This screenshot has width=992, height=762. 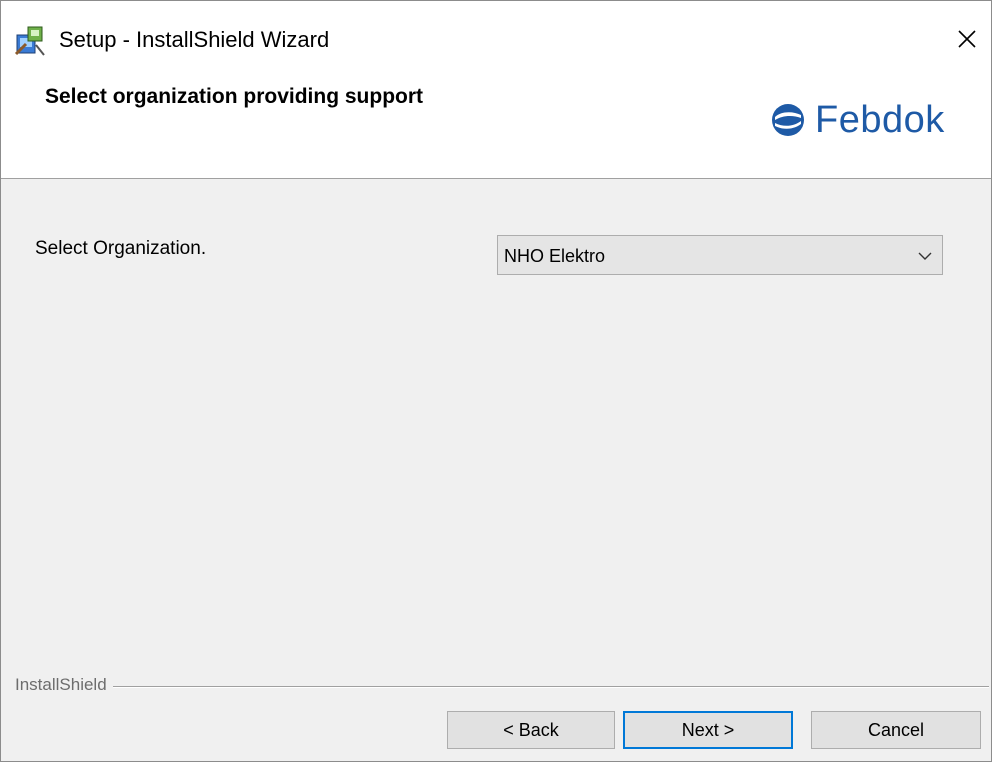 I want to click on organization-select-value: NHO Elektro, so click(x=555, y=256).